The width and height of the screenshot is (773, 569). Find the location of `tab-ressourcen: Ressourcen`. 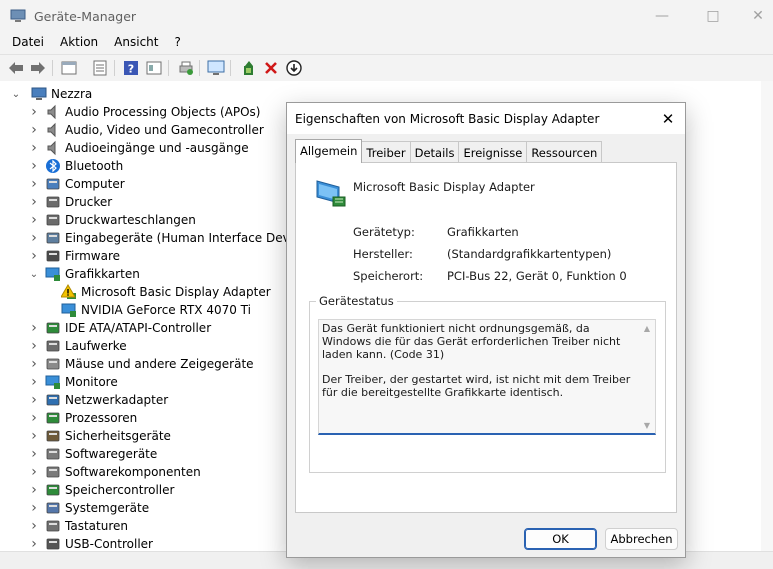

tab-ressourcen: Ressourcen is located at coordinates (564, 152).